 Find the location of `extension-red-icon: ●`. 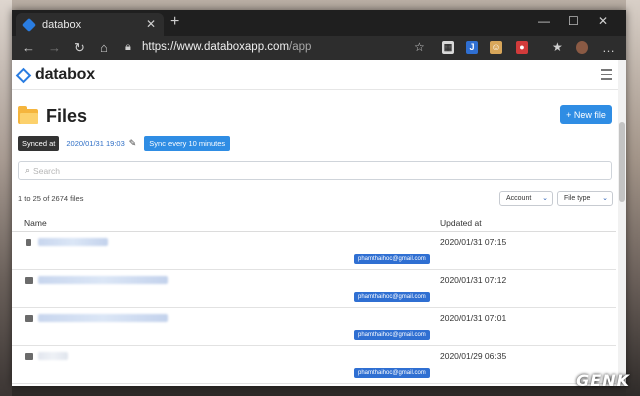

extension-red-icon: ● is located at coordinates (522, 47).